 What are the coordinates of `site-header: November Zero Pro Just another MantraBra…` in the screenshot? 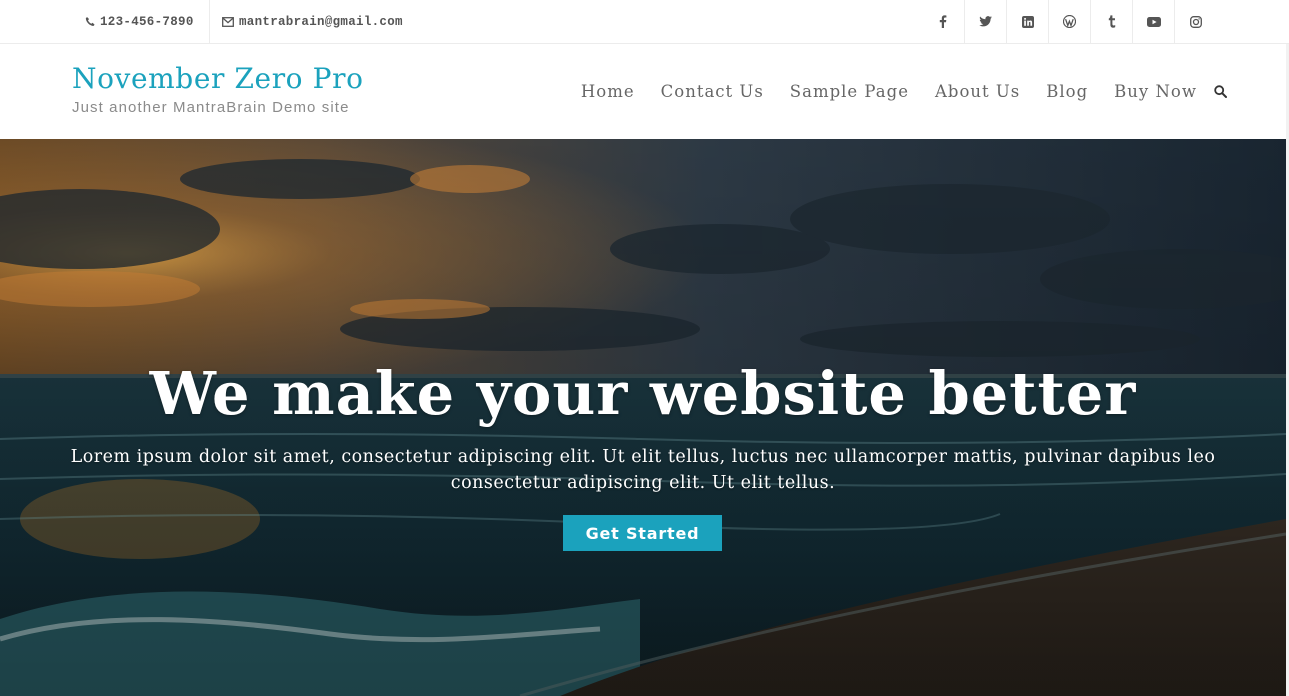 It's located at (644, 91).